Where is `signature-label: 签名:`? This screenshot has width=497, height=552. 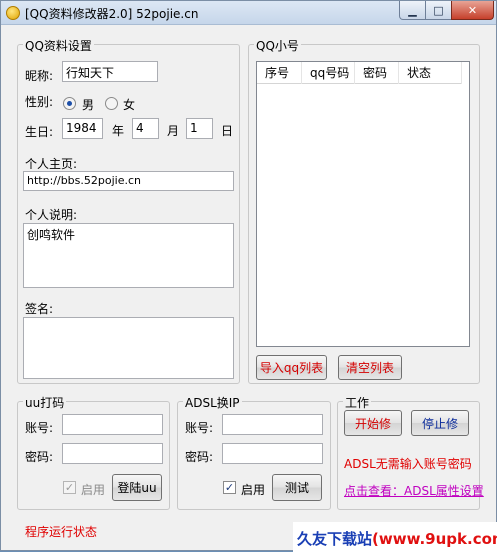
signature-label: 签名: is located at coordinates (39, 309).